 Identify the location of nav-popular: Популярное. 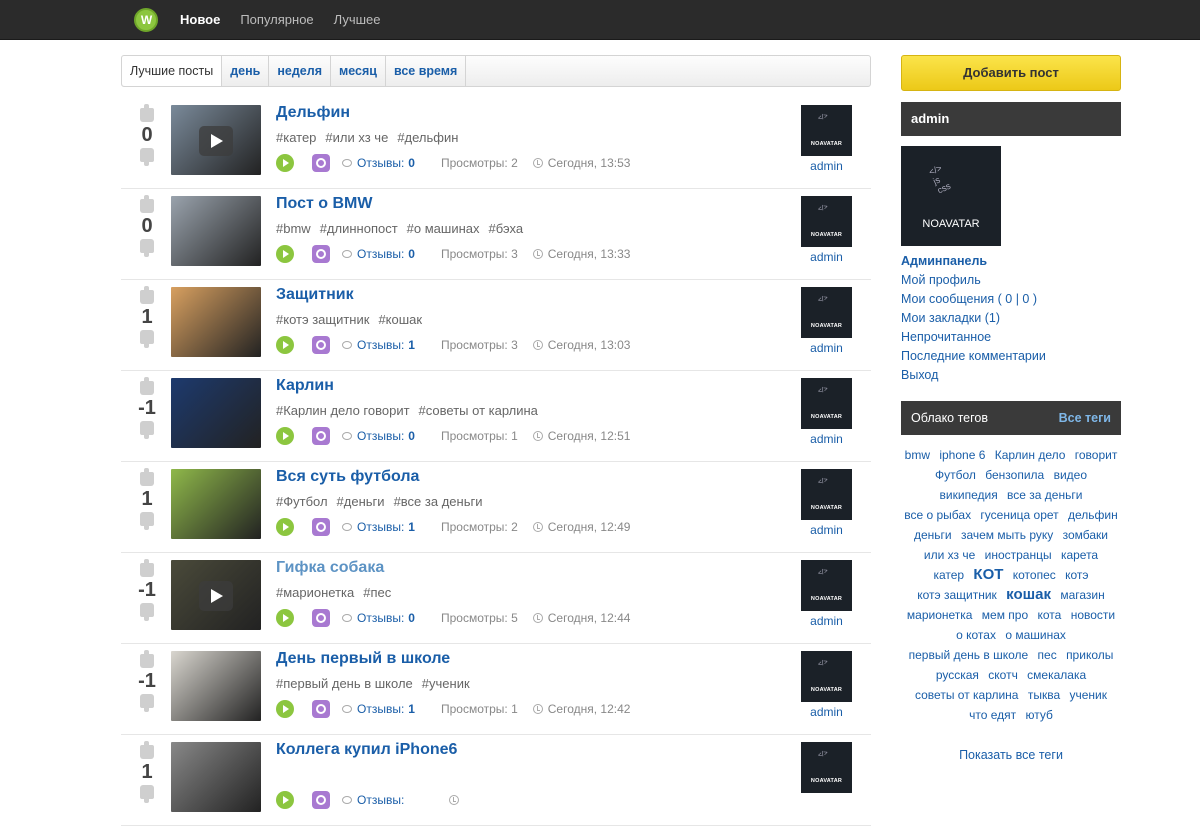
(276, 19).